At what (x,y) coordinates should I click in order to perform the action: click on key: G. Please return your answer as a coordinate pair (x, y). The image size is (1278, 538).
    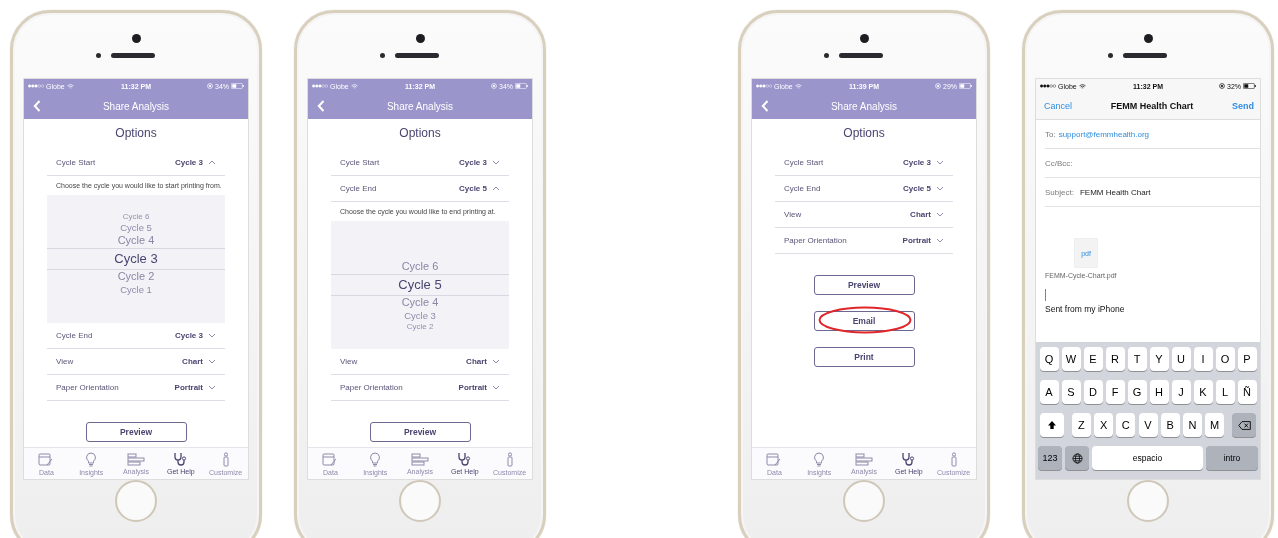
    Looking at the image, I should click on (1137, 392).